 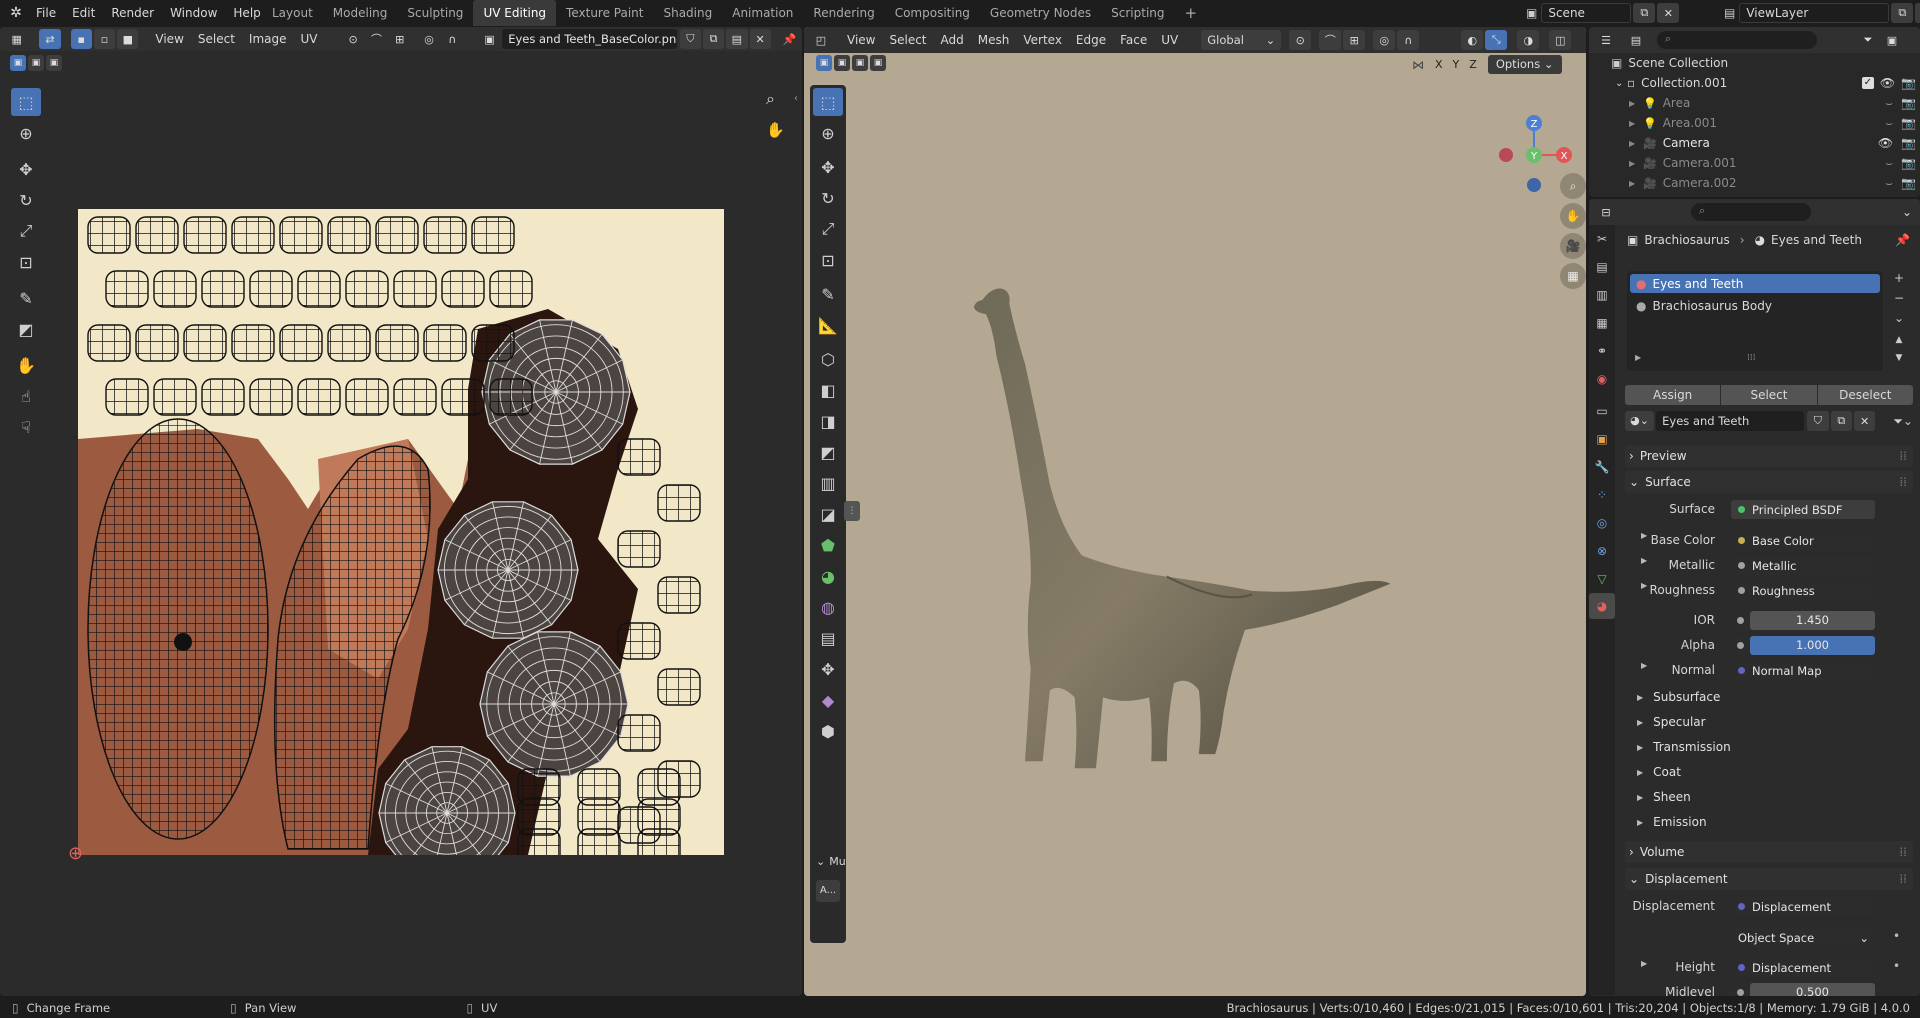 I want to click on output-tab-icon: ▥, so click(x=1602, y=295).